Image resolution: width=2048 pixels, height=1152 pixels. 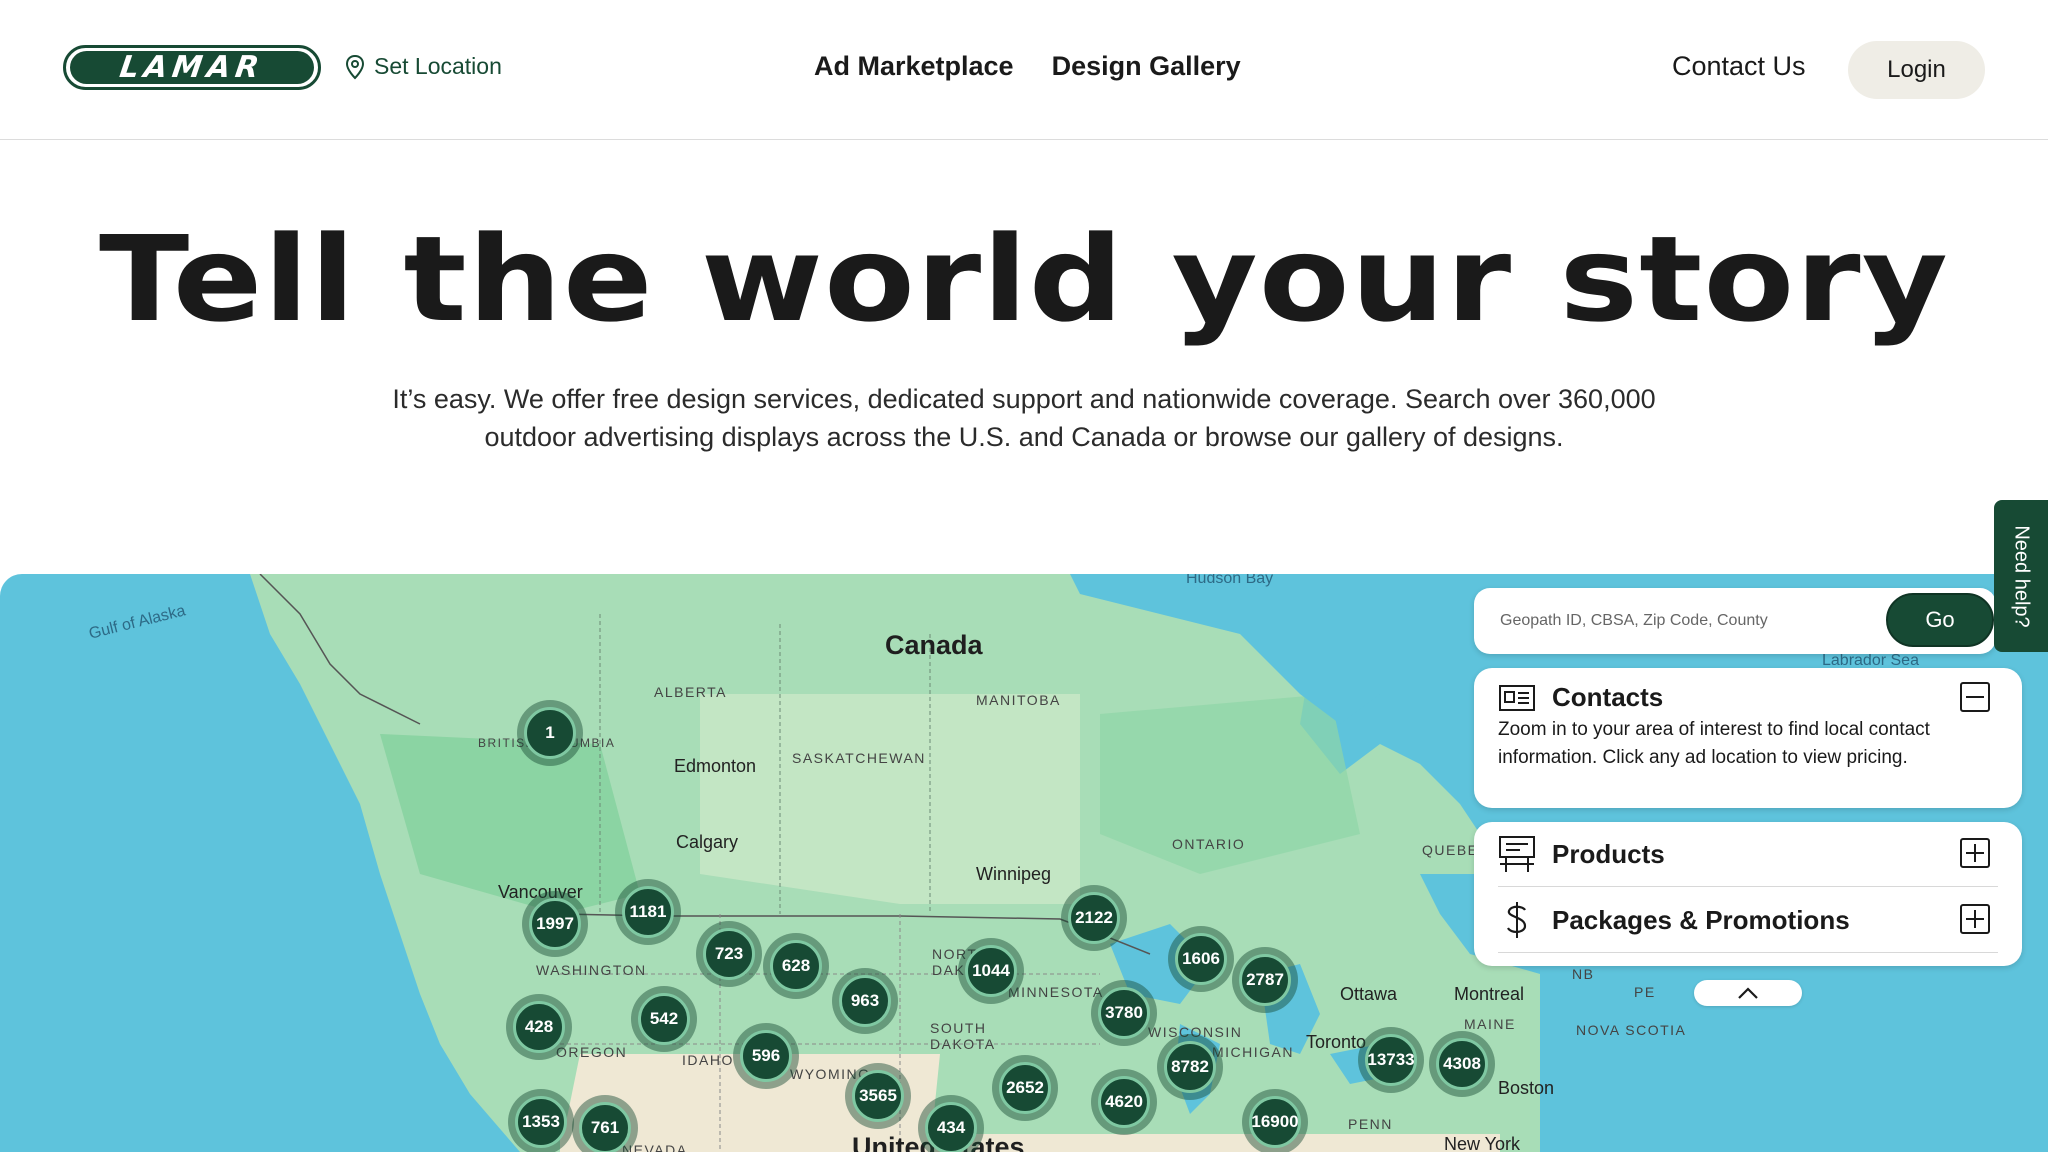 I want to click on map-label-maine: MAINE, so click(x=1490, y=1024).